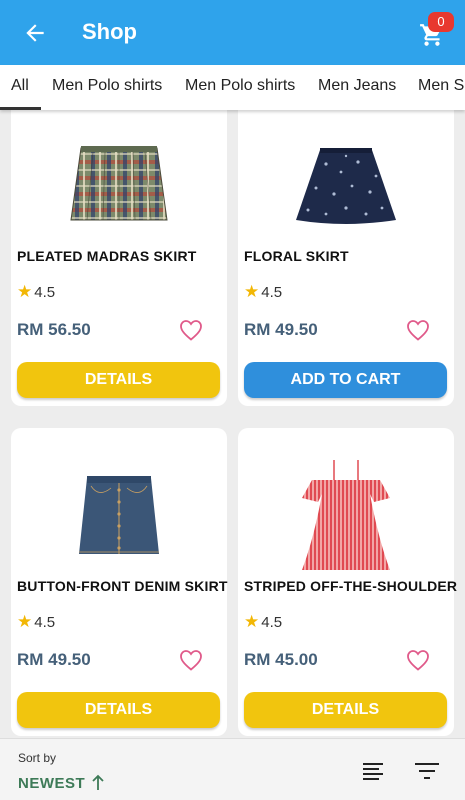  What do you see at coordinates (441, 22) in the screenshot?
I see `cart-count-badge: 0` at bounding box center [441, 22].